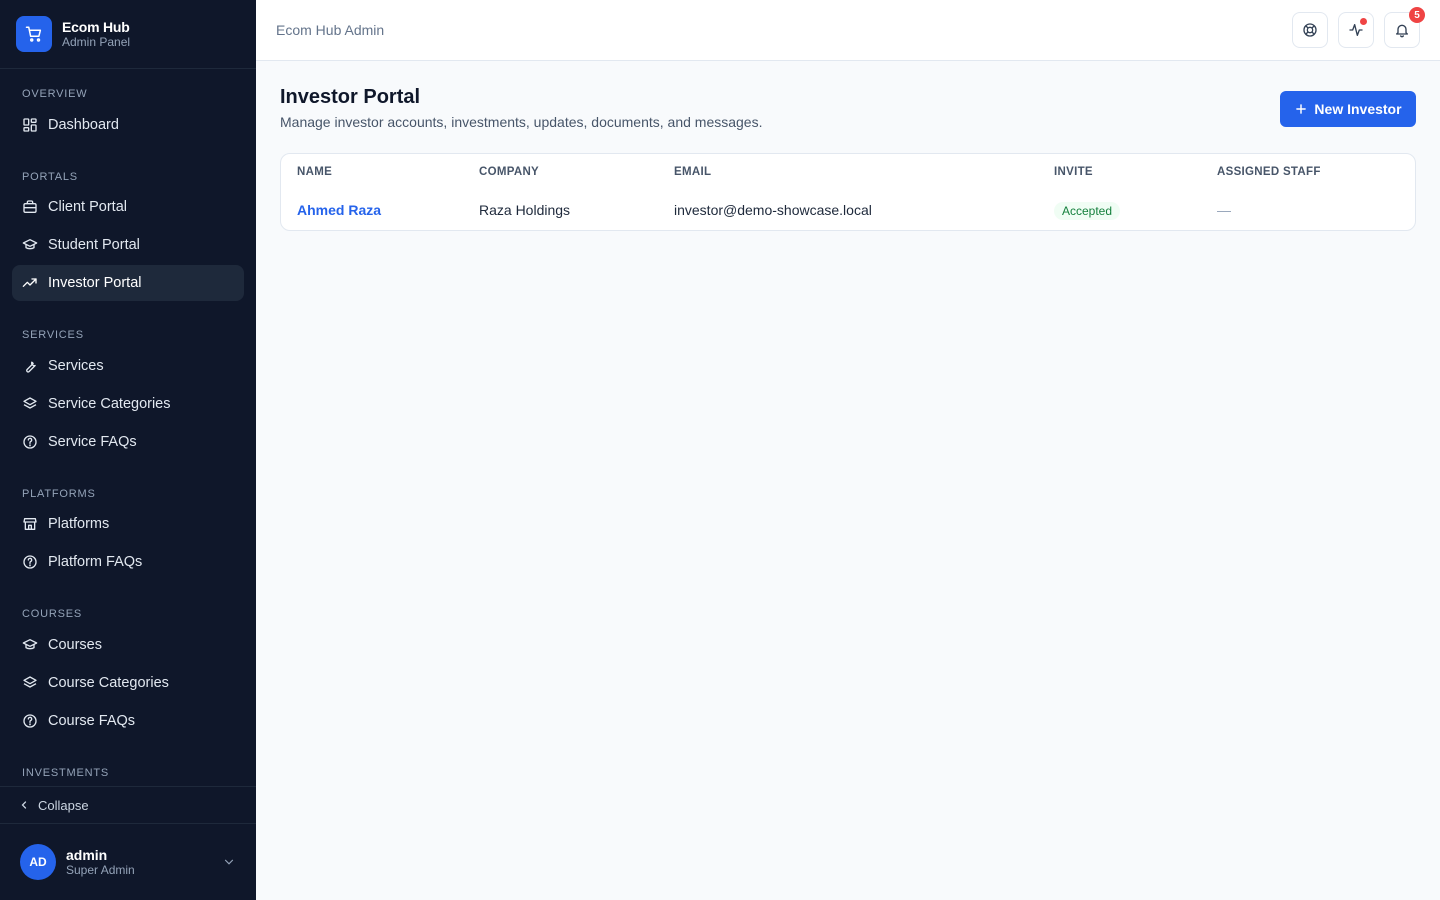 The height and width of the screenshot is (900, 1440). What do you see at coordinates (1356, 30) in the screenshot?
I see `activity-button` at bounding box center [1356, 30].